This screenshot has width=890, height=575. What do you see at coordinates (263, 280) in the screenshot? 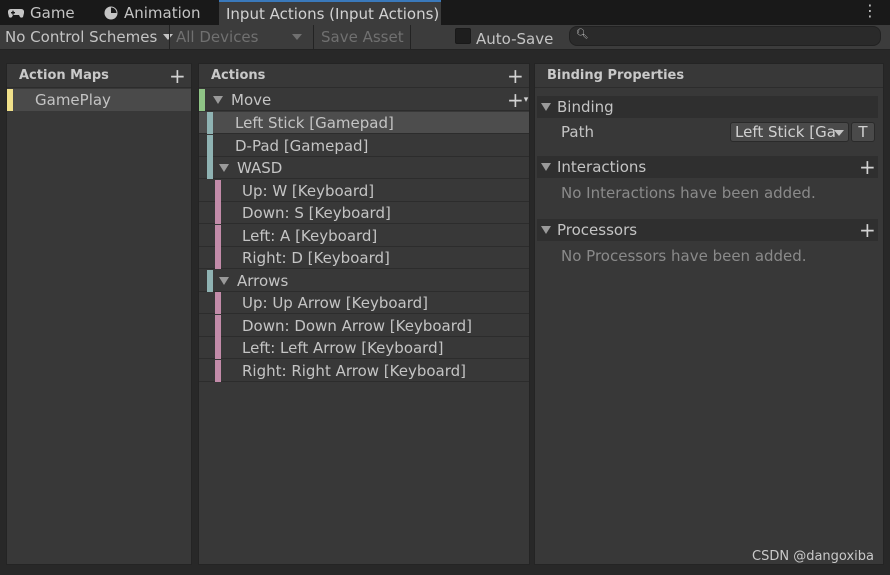
I see `composite-label: Arrows` at bounding box center [263, 280].